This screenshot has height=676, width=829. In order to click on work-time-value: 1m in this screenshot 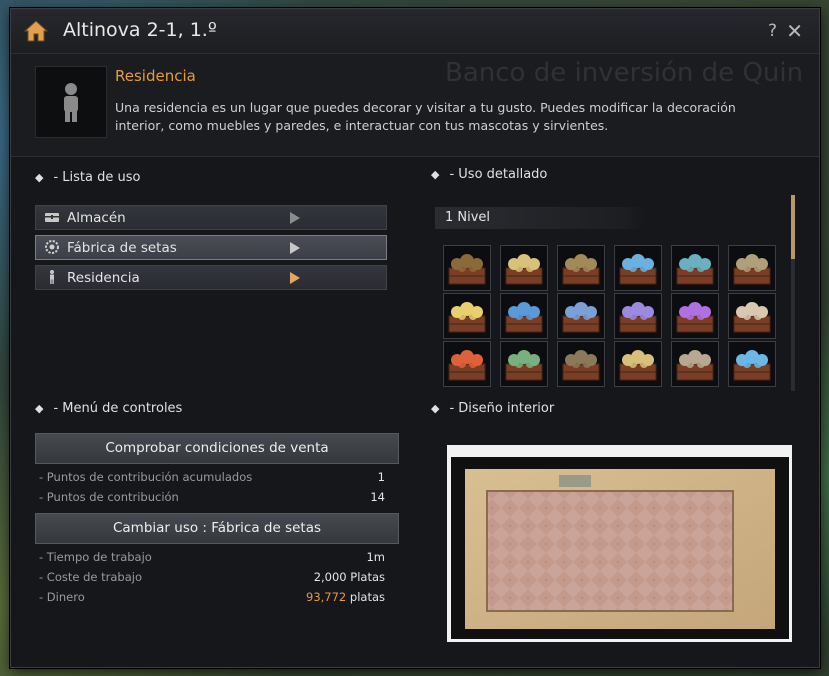, I will do `click(375, 557)`.